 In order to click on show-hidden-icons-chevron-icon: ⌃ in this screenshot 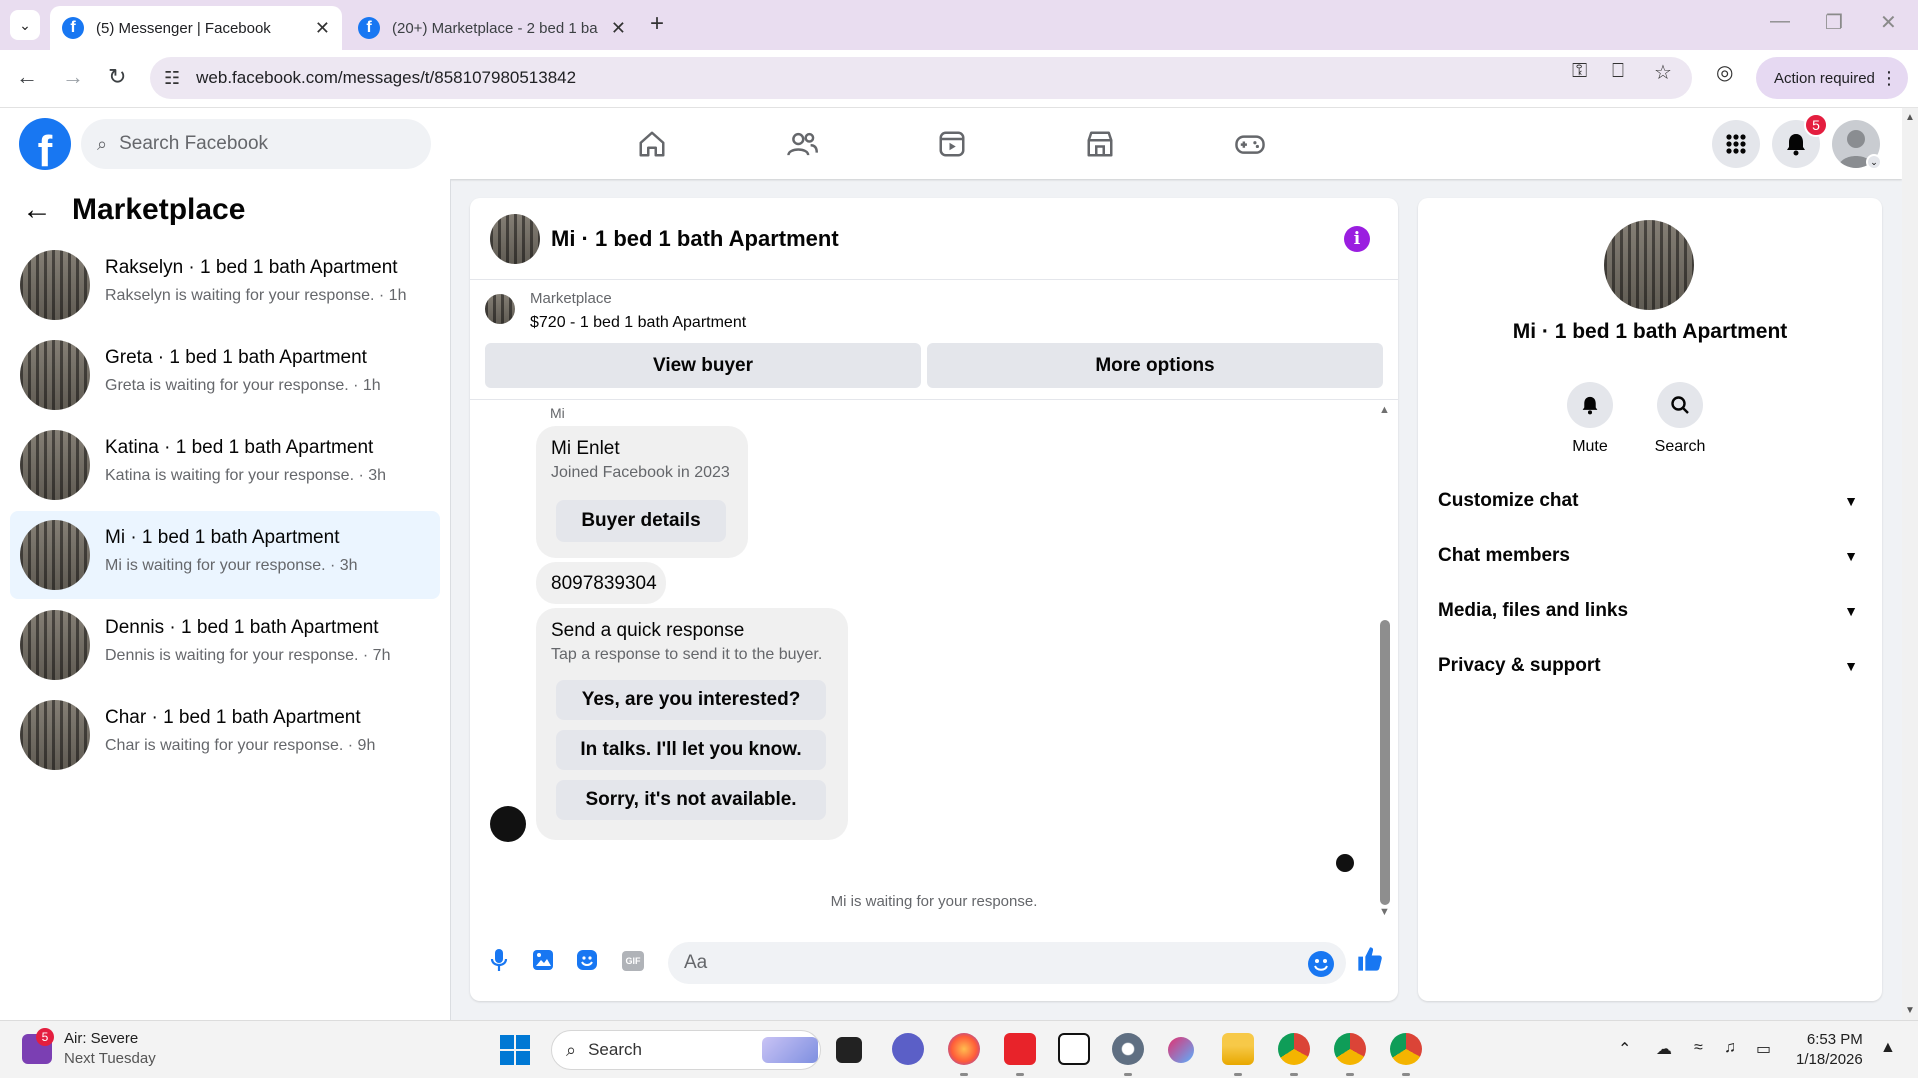, I will do `click(1624, 1049)`.